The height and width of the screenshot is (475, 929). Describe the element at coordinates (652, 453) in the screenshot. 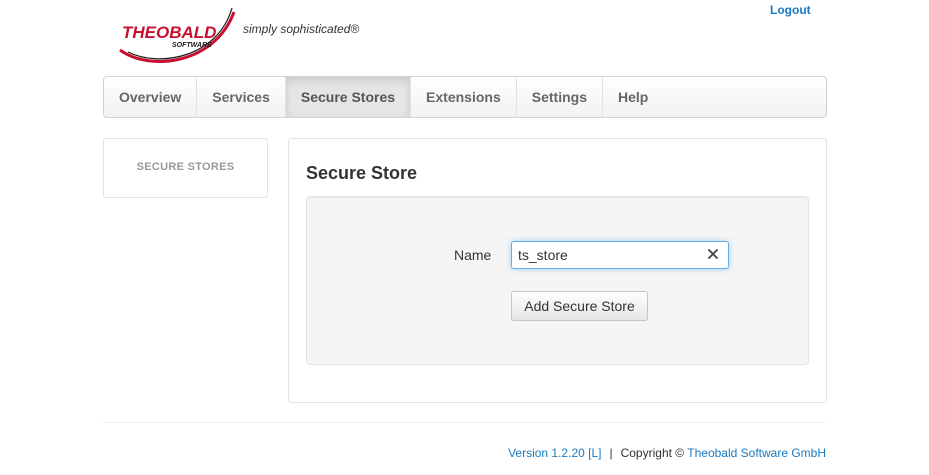

I see `copyright-text: Copyright ©` at that location.